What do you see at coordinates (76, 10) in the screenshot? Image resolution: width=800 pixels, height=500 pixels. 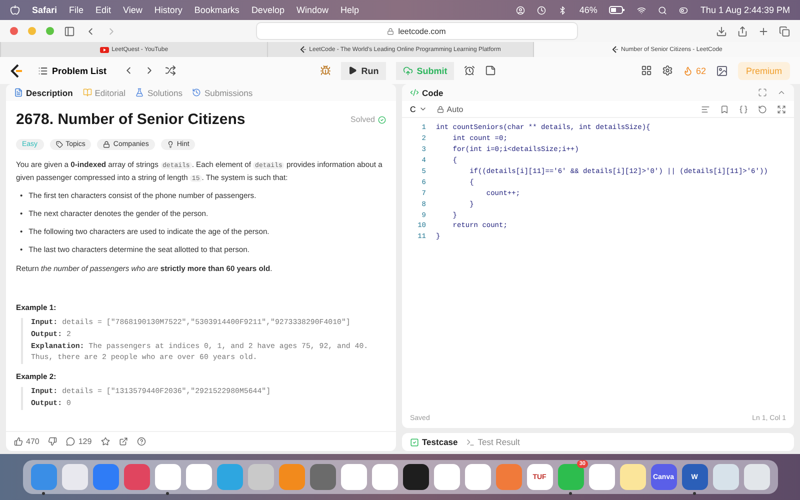 I see `menu-item: File` at bounding box center [76, 10].